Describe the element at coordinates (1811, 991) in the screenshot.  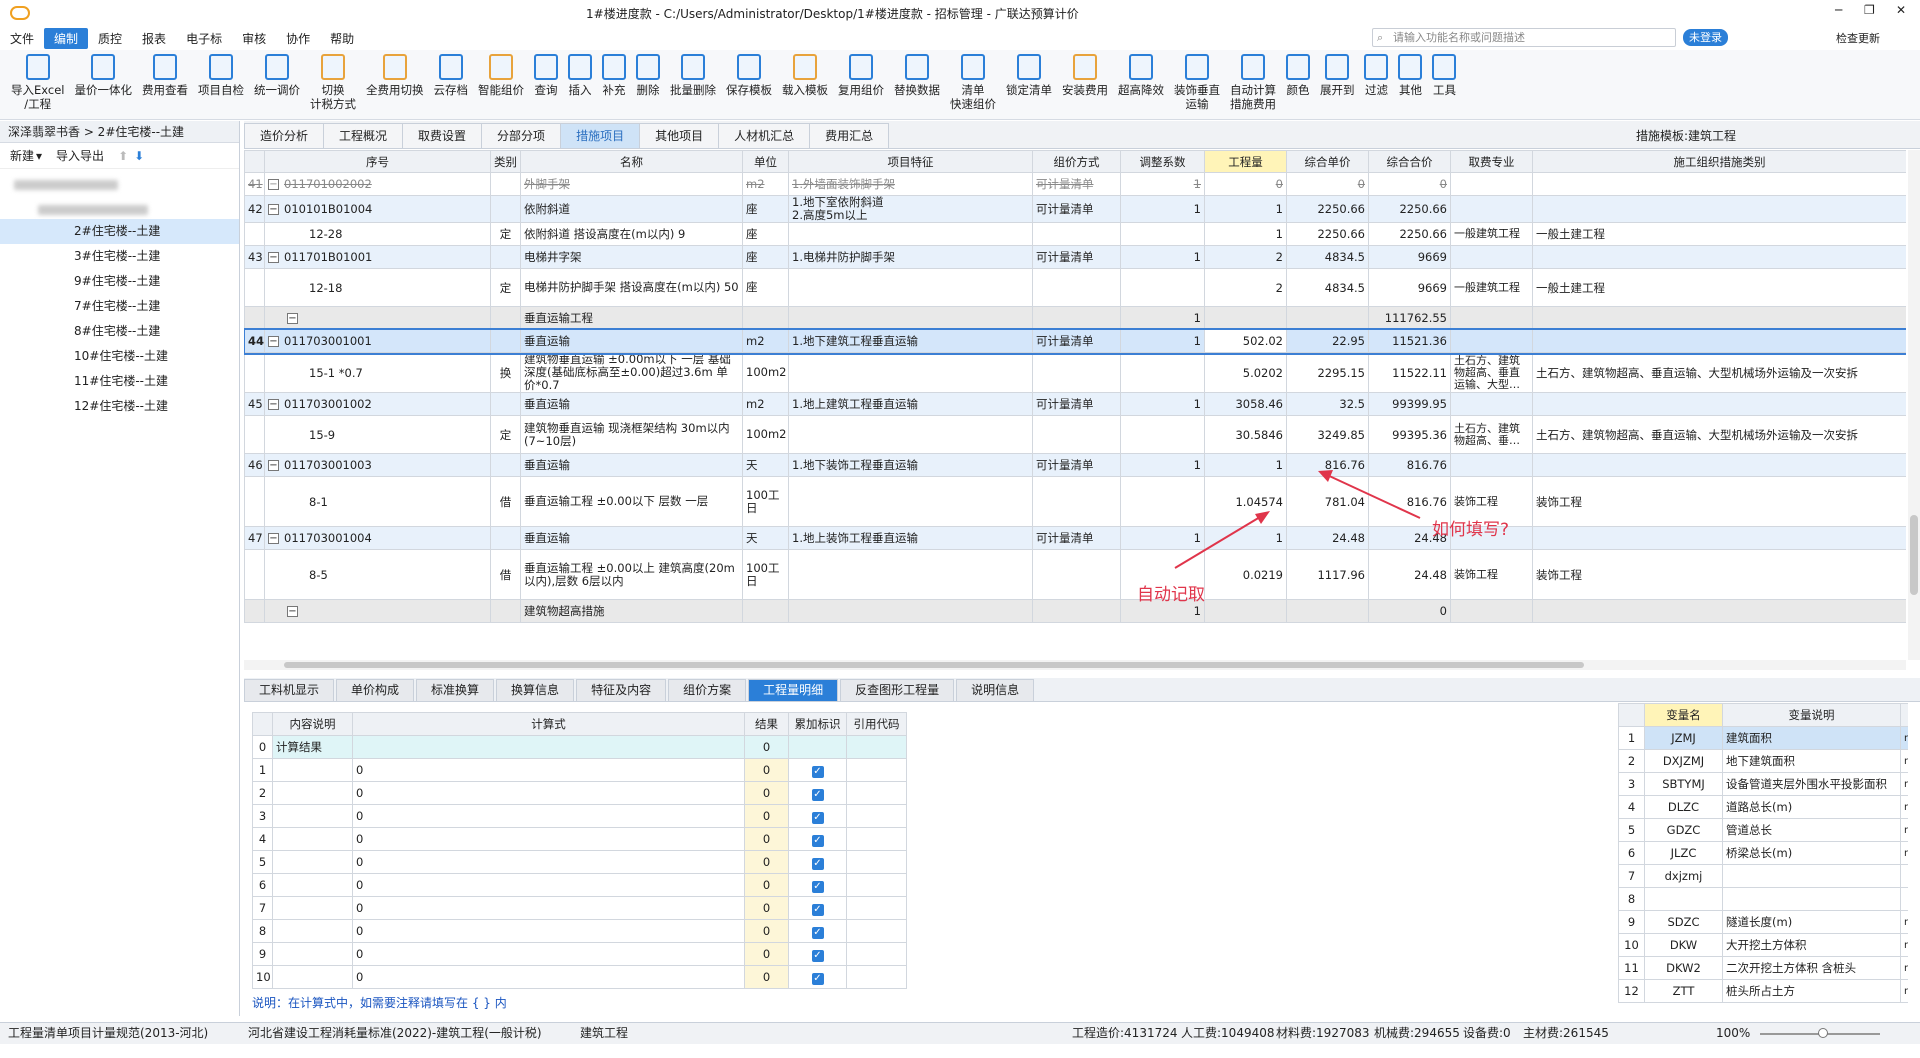
I see `var-cell-d: 桩头所占土方` at that location.